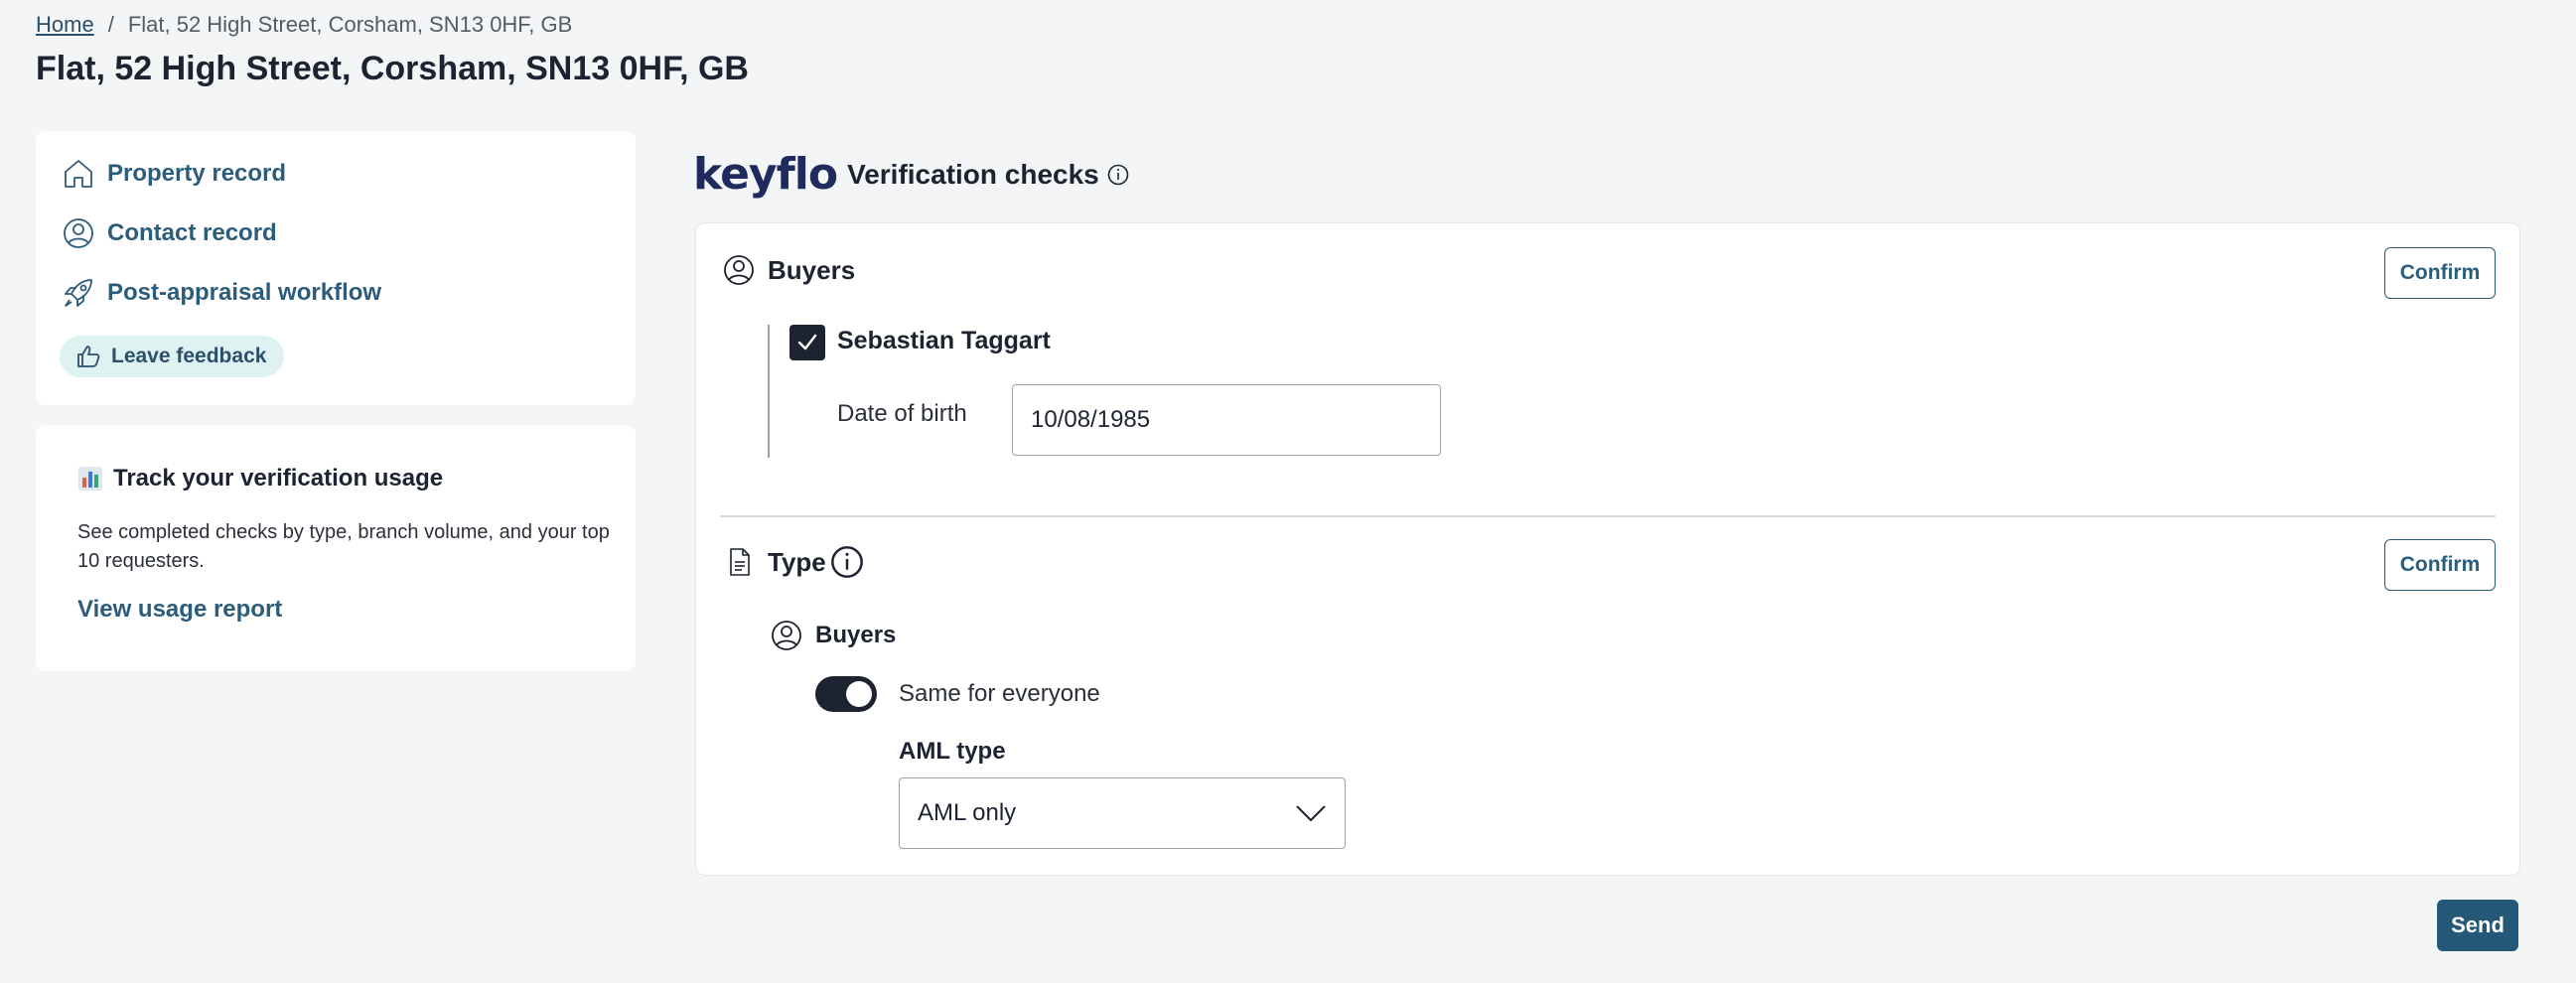 This screenshot has height=983, width=2576. I want to click on home-icon, so click(78, 174).